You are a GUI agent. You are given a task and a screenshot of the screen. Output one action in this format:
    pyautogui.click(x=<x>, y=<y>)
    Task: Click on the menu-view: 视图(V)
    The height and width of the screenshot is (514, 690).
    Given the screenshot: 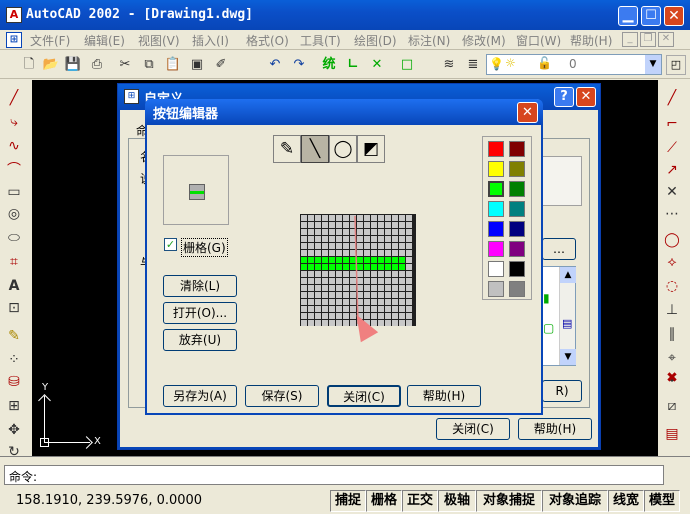 What is the action you would take?
    pyautogui.click(x=159, y=40)
    